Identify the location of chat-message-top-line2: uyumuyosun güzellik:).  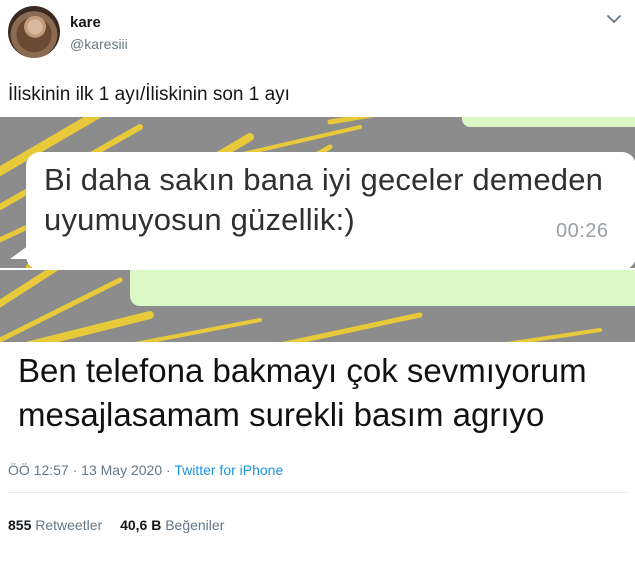
(199, 219).